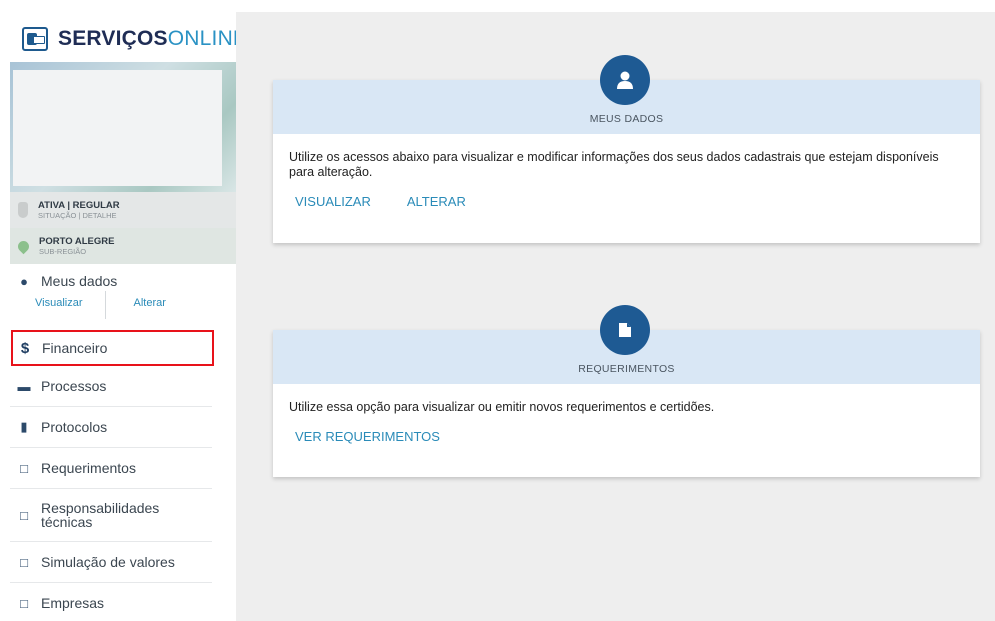 The width and height of the screenshot is (995, 621). I want to click on card-title: REQUERIMENTOS, so click(626, 369).